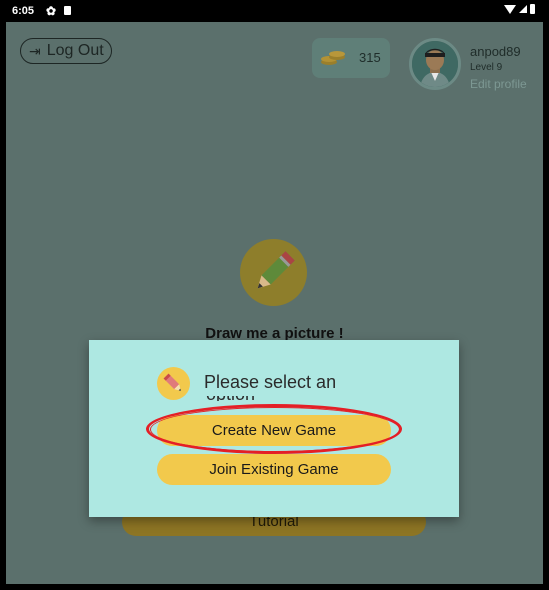  What do you see at coordinates (498, 84) in the screenshot?
I see `edit-profile-link: Edit profile` at bounding box center [498, 84].